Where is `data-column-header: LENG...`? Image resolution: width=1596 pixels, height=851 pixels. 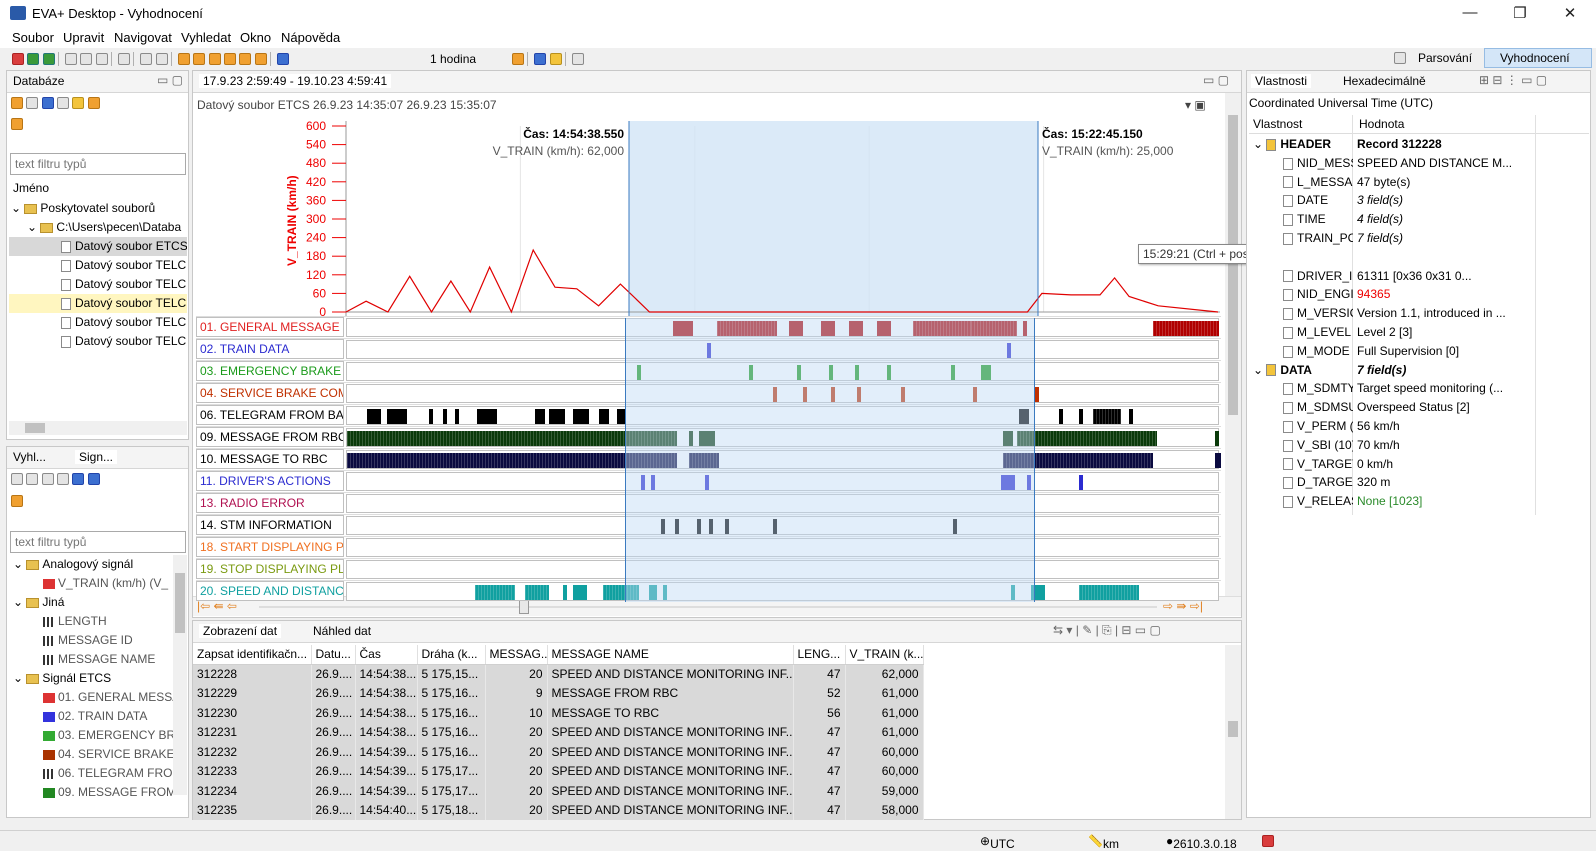 data-column-header: LENG... is located at coordinates (819, 655).